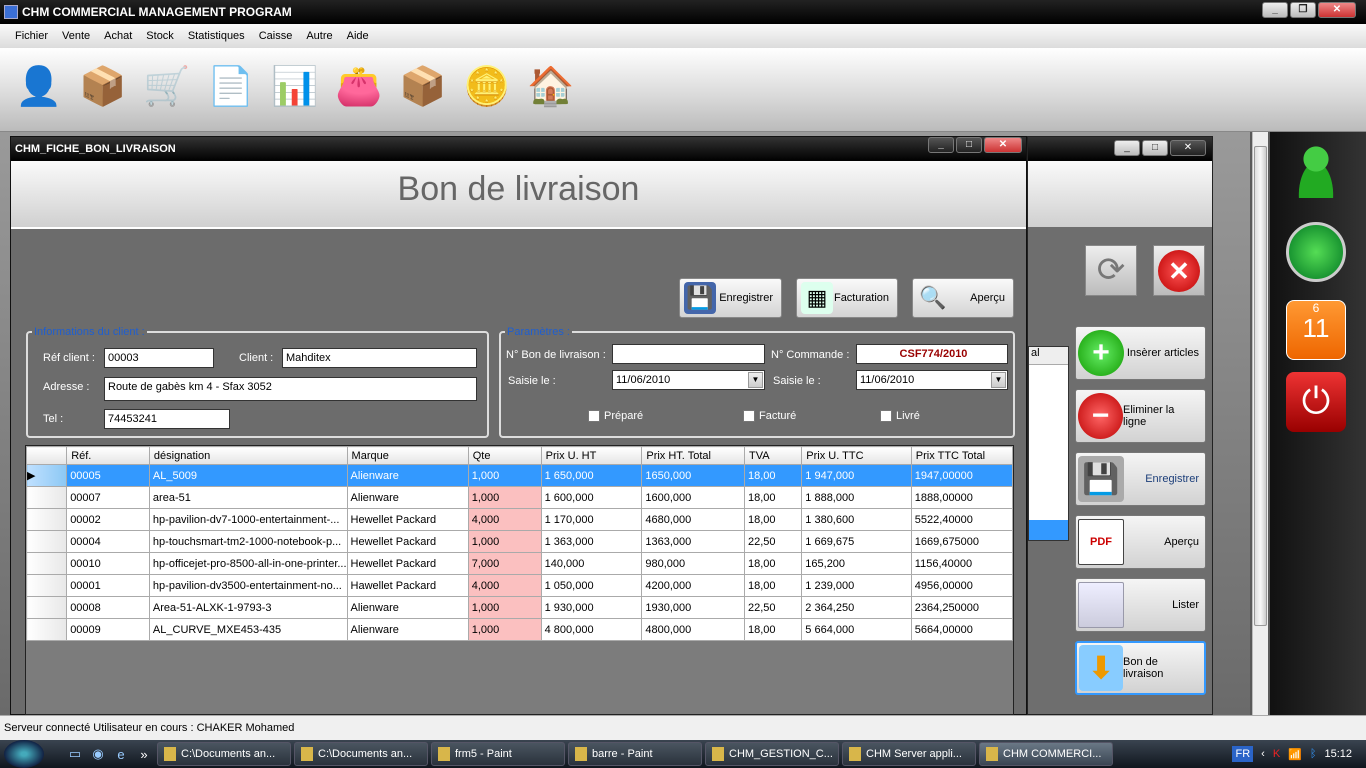 The height and width of the screenshot is (768, 1366). What do you see at coordinates (688, 354) in the screenshot?
I see `delivery-number-input` at bounding box center [688, 354].